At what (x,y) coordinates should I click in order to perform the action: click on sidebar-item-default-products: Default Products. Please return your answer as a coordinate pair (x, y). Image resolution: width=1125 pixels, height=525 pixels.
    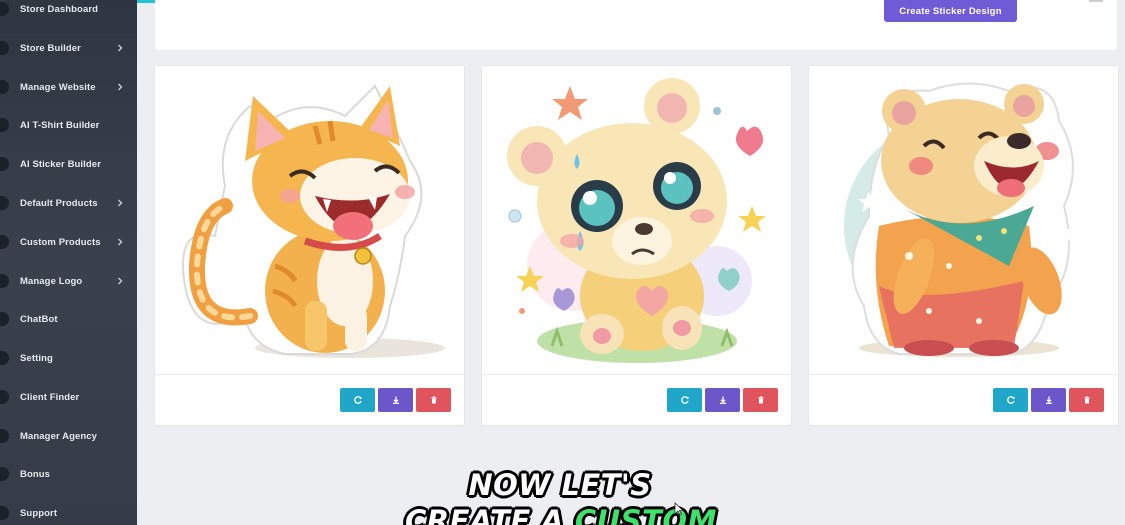
    Looking at the image, I should click on (68, 203).